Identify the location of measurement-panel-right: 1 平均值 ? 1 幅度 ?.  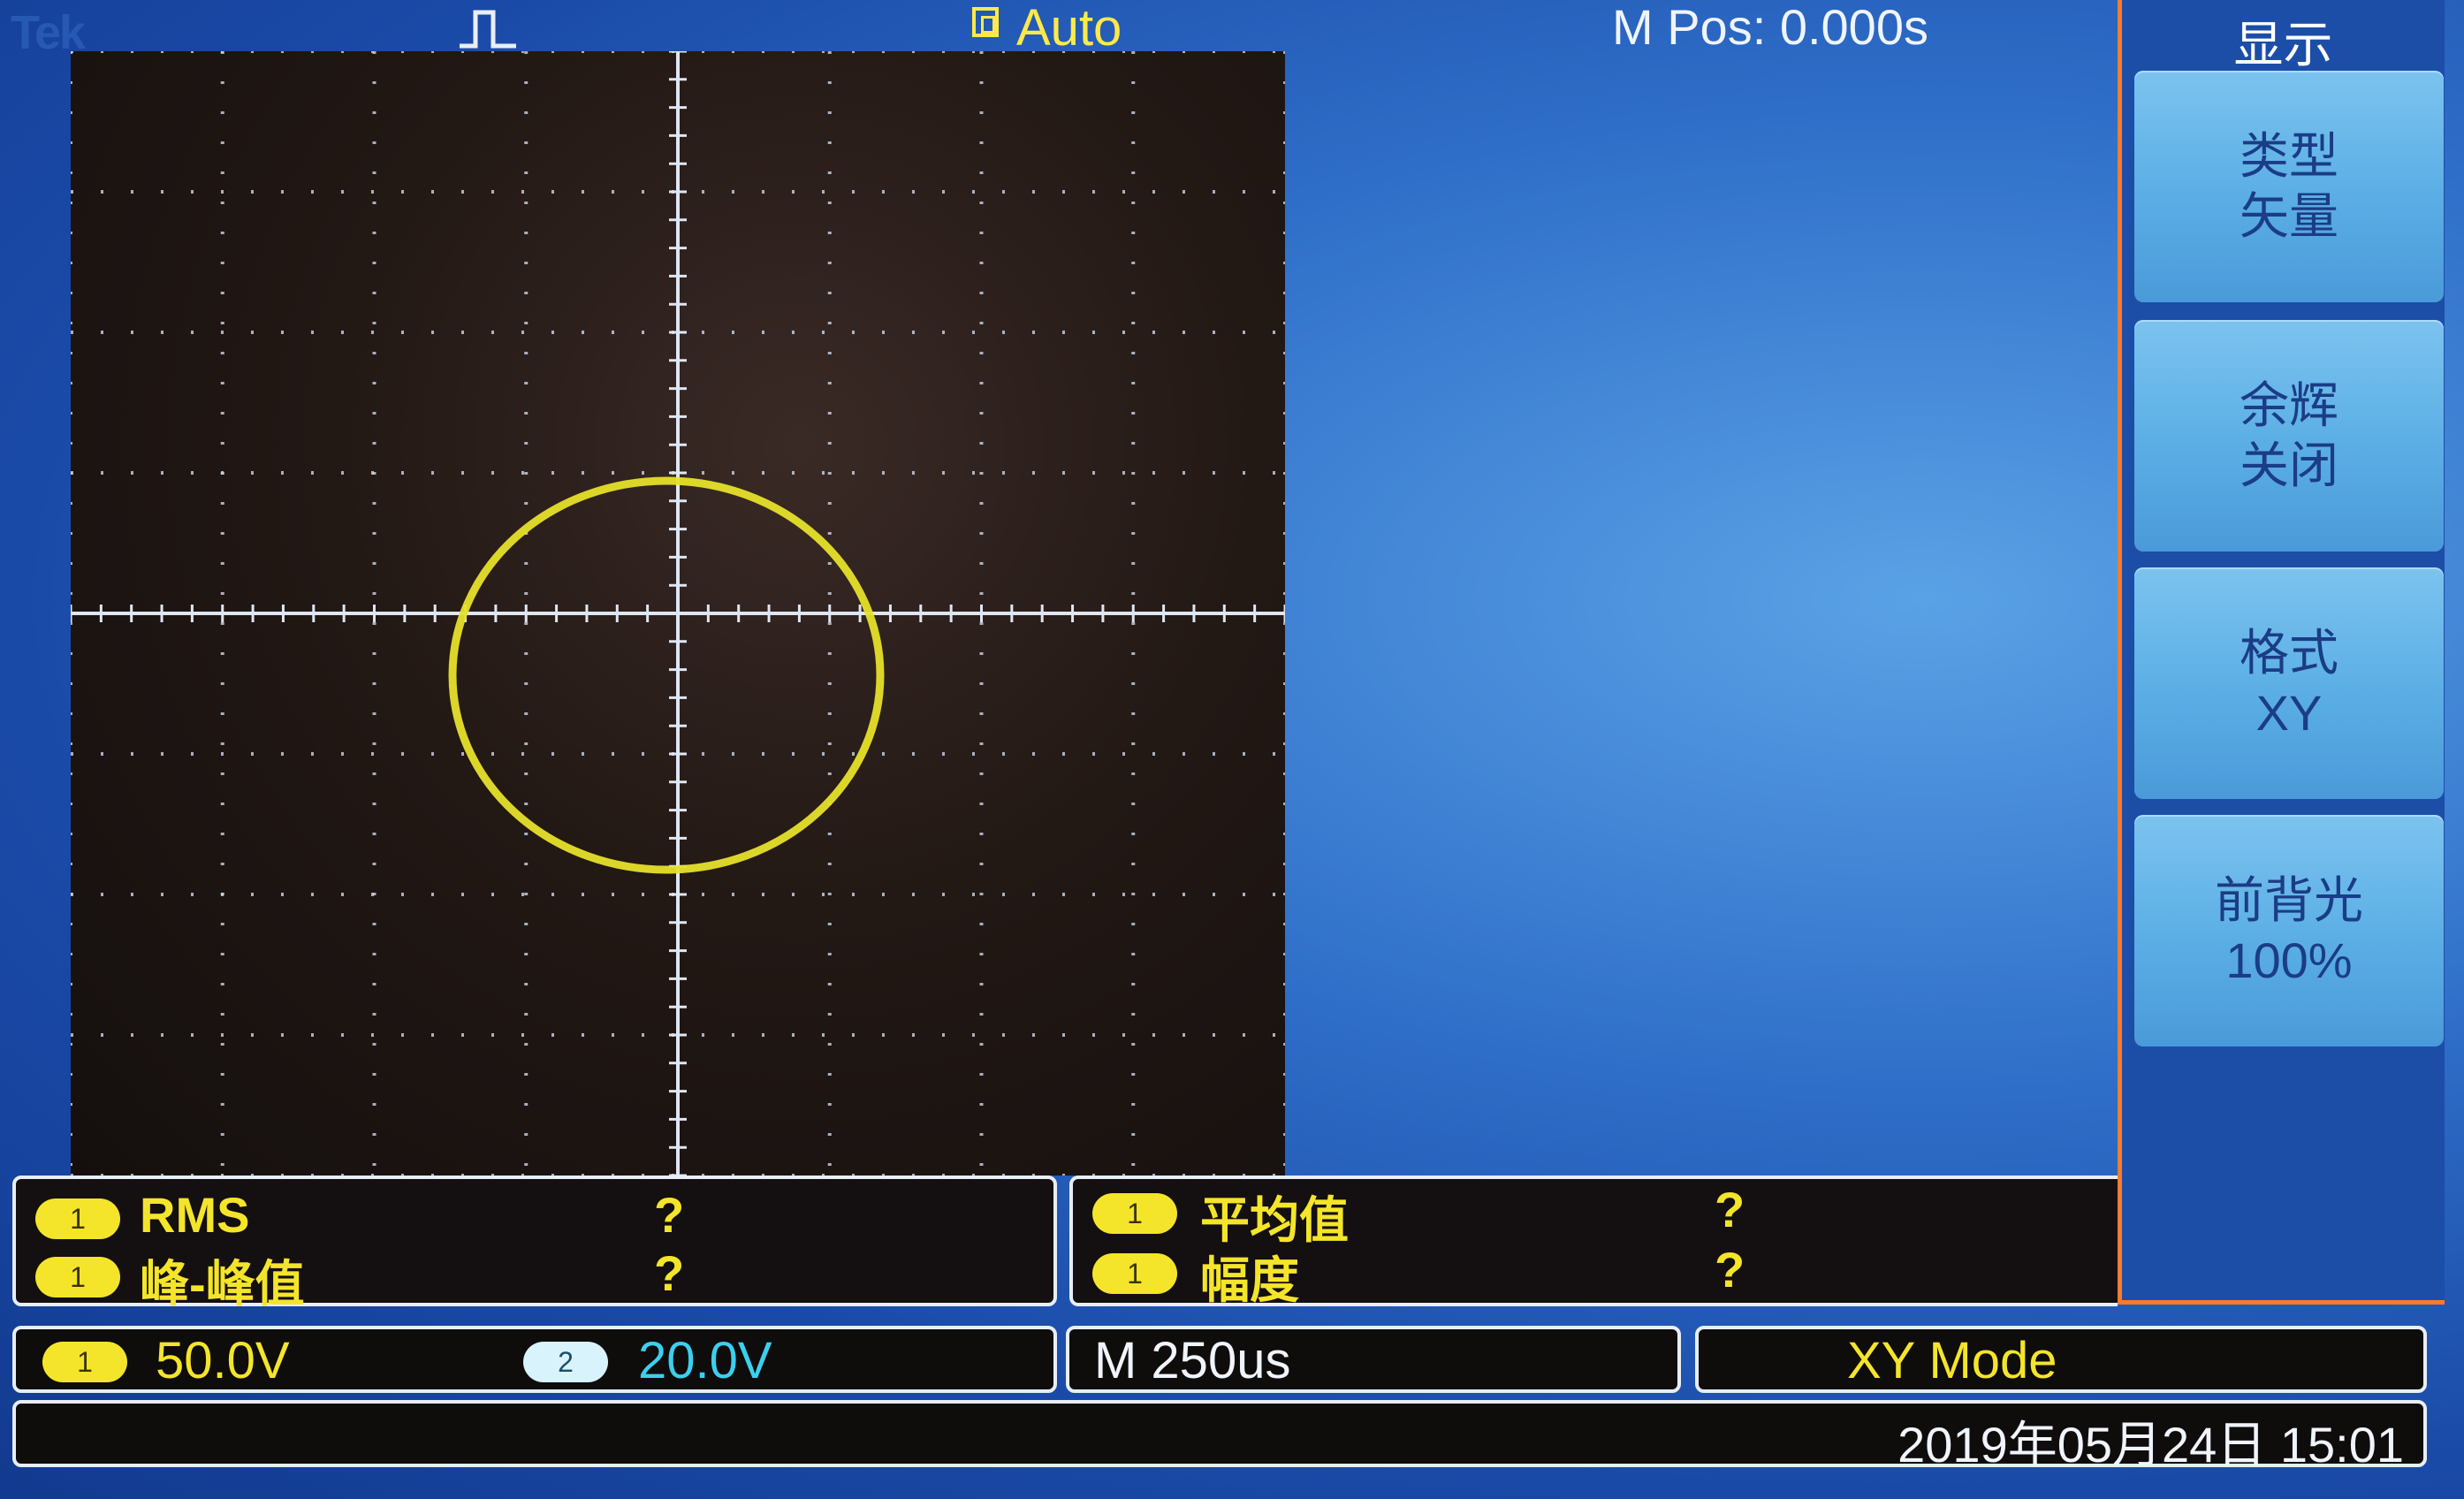
(1593, 1242).